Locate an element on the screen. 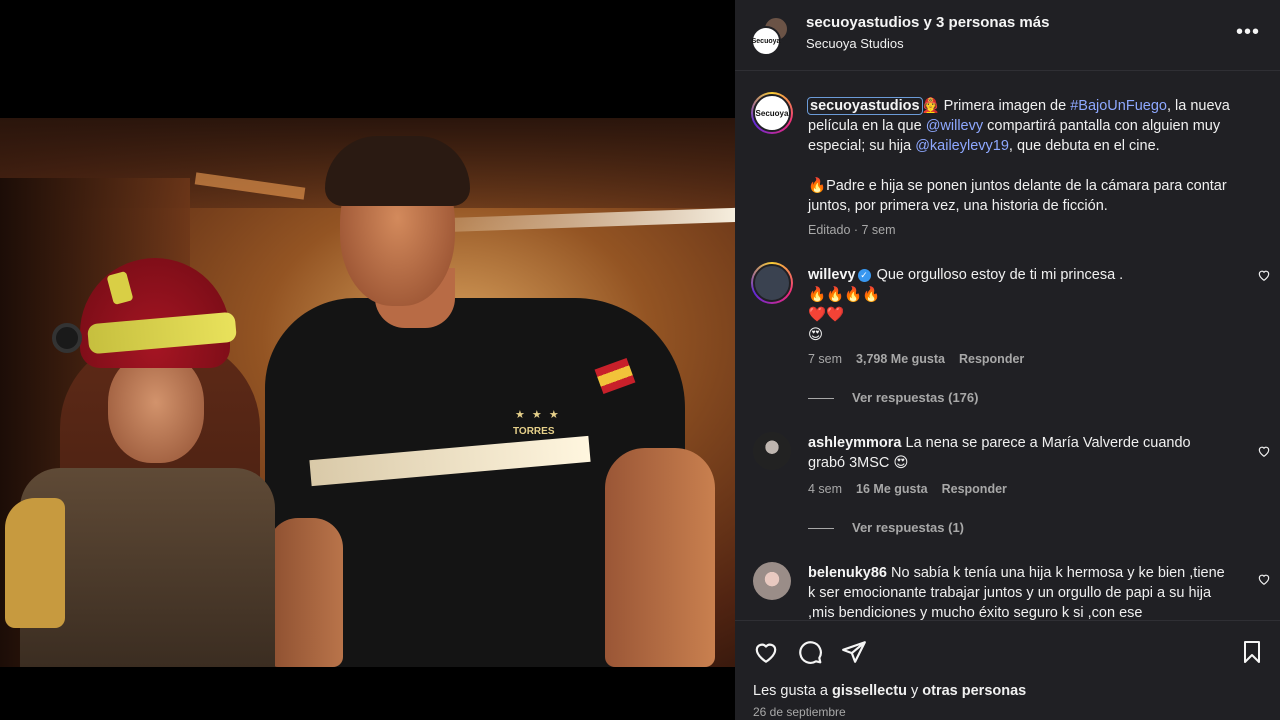 The height and width of the screenshot is (720, 1280). caption-avatar-text: Secuoya is located at coordinates (772, 113).